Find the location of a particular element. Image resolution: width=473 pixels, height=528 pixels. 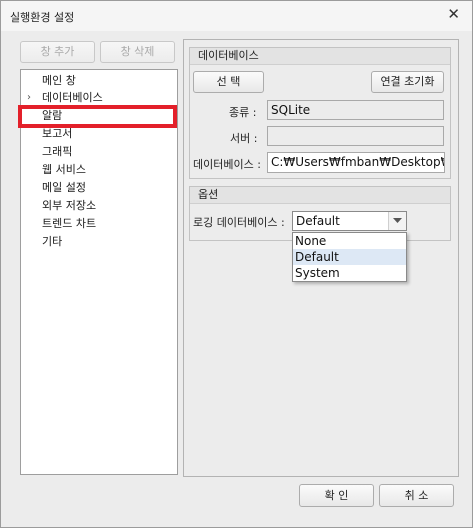

ok-button-label: 확 인 is located at coordinates (336, 495).